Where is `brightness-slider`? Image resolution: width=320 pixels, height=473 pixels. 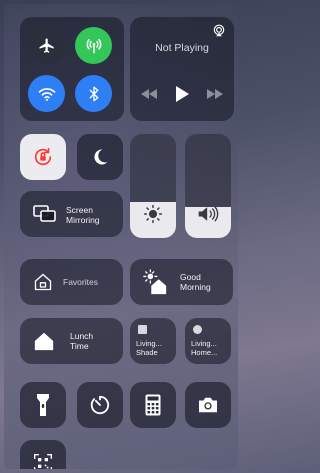
brightness-slider is located at coordinates (153, 186).